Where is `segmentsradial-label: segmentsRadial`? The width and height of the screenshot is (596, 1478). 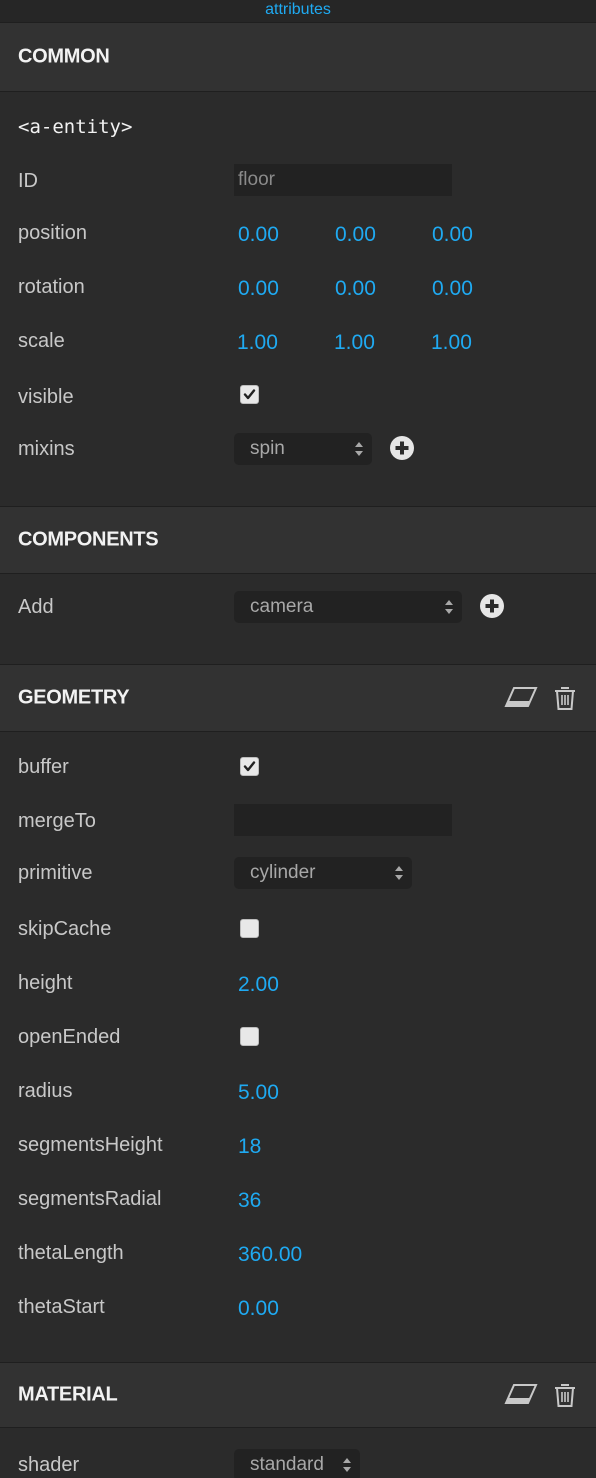 segmentsradial-label: segmentsRadial is located at coordinates (90, 1199).